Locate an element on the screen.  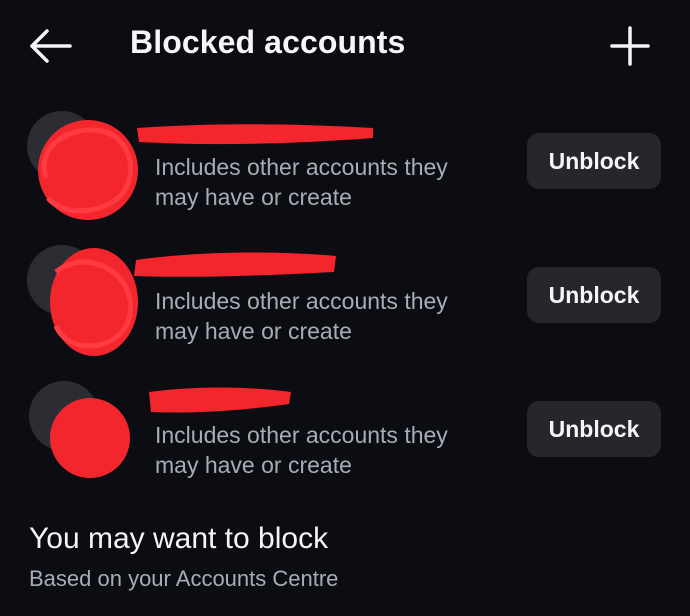
add-blocked-account-button is located at coordinates (630, 46).